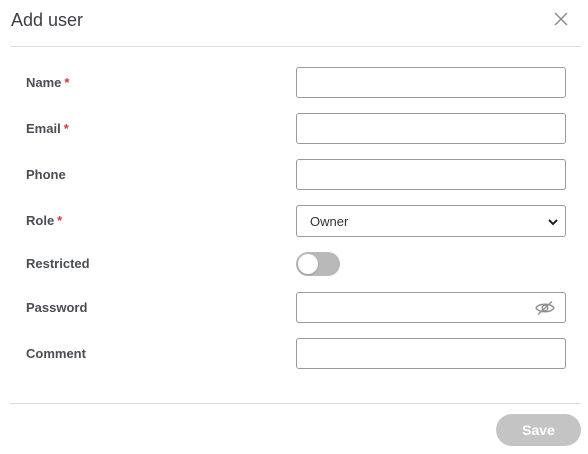 The height and width of the screenshot is (454, 588). I want to click on restricted-toggle, so click(318, 264).